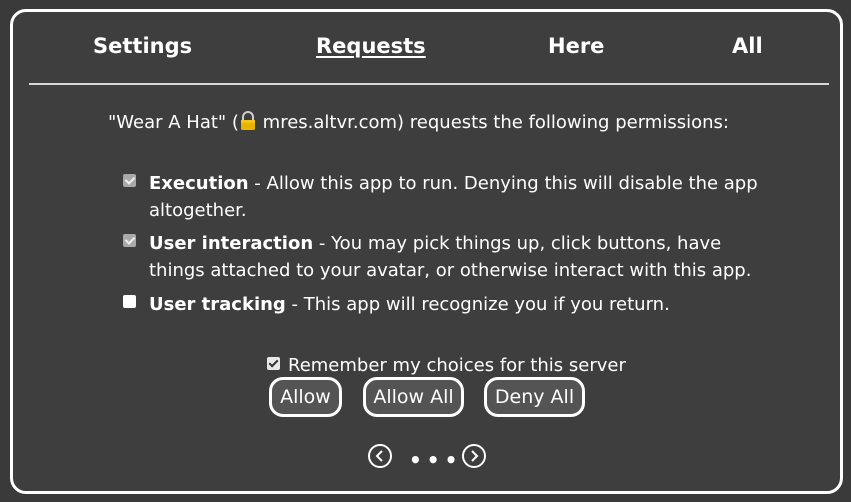 Image resolution: width=851 pixels, height=502 pixels. What do you see at coordinates (534, 397) in the screenshot?
I see `deny-all-button: Deny All` at bounding box center [534, 397].